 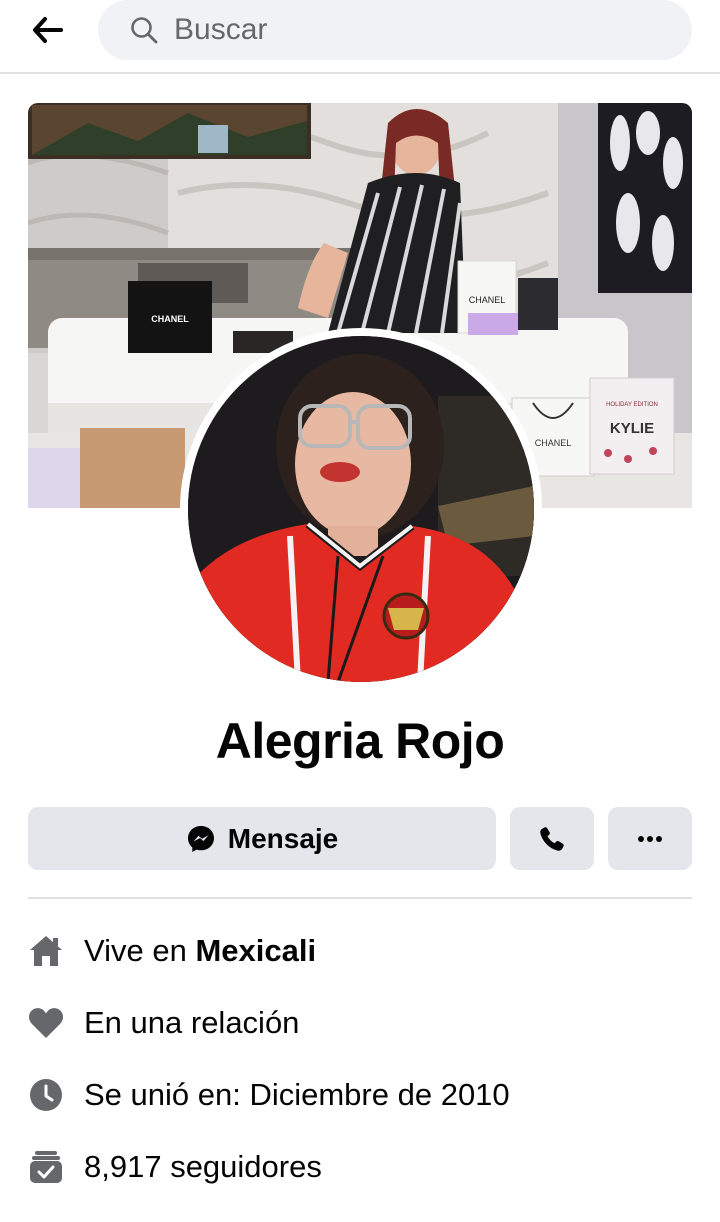 I want to click on profile-picture, so click(x=361, y=509).